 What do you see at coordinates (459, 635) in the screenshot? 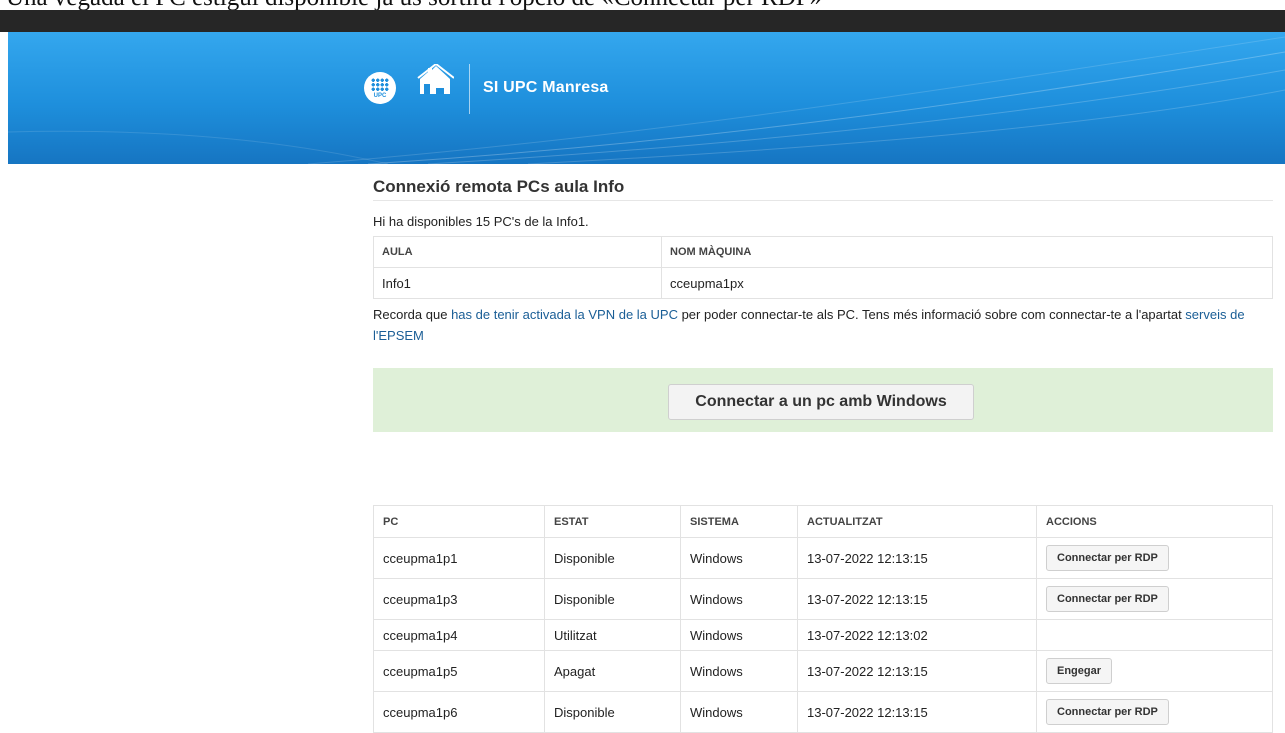
I see `cell-pc: cceupma1p4` at bounding box center [459, 635].